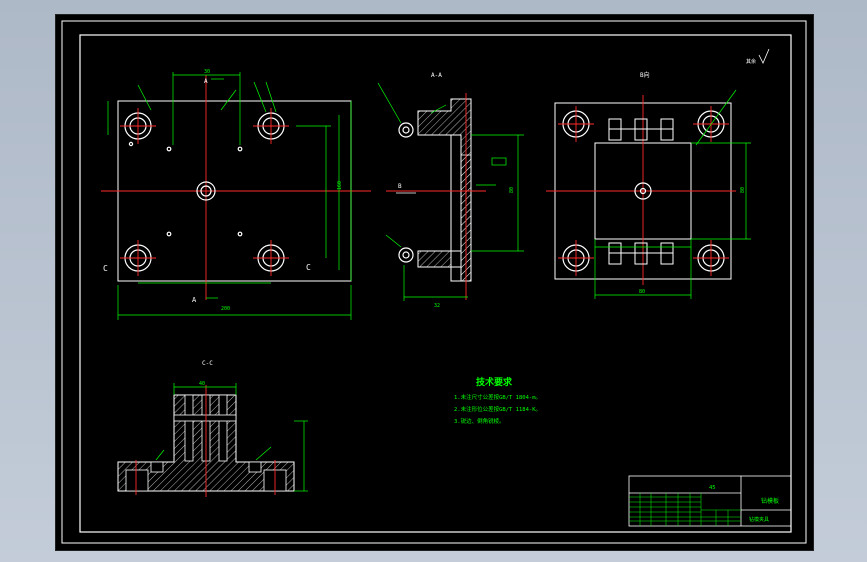 This screenshot has width=867, height=562. I want to click on title-block: 45 钻模板 钻模夹具, so click(710, 501).